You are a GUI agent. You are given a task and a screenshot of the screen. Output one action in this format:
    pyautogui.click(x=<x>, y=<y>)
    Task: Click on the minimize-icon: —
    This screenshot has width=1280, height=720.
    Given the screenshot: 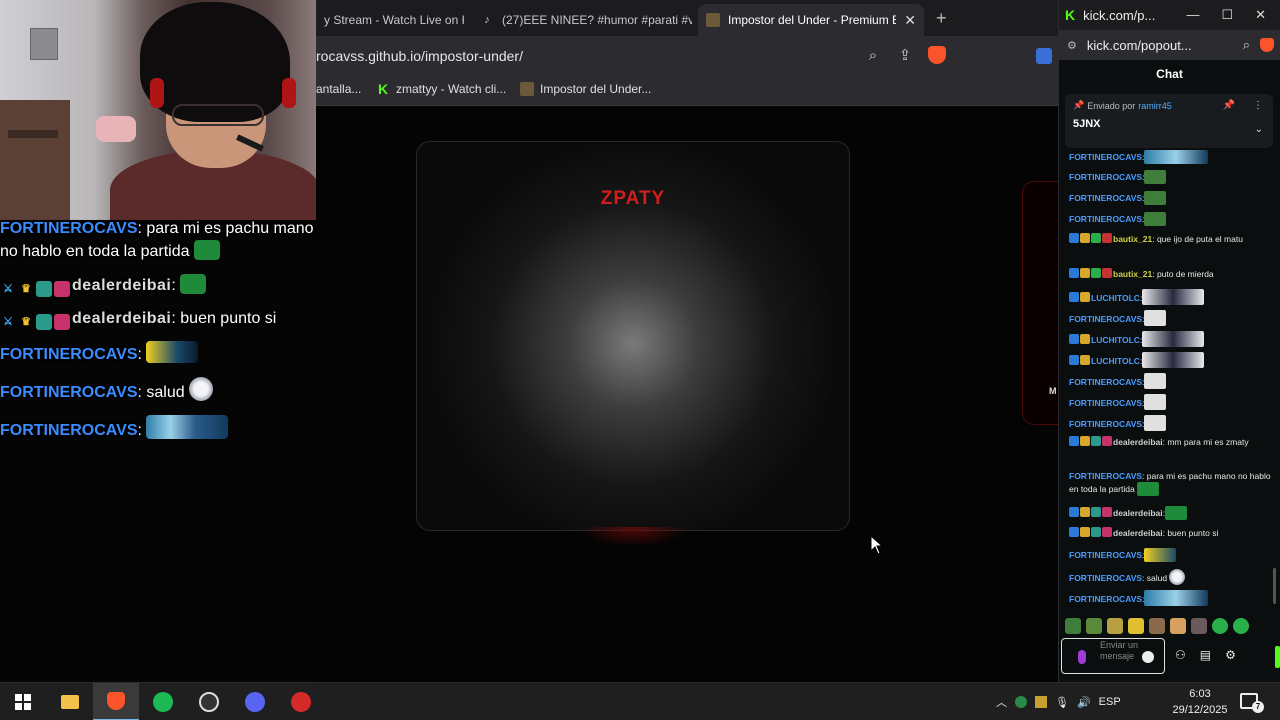 What is the action you would take?
    pyautogui.click(x=1192, y=15)
    